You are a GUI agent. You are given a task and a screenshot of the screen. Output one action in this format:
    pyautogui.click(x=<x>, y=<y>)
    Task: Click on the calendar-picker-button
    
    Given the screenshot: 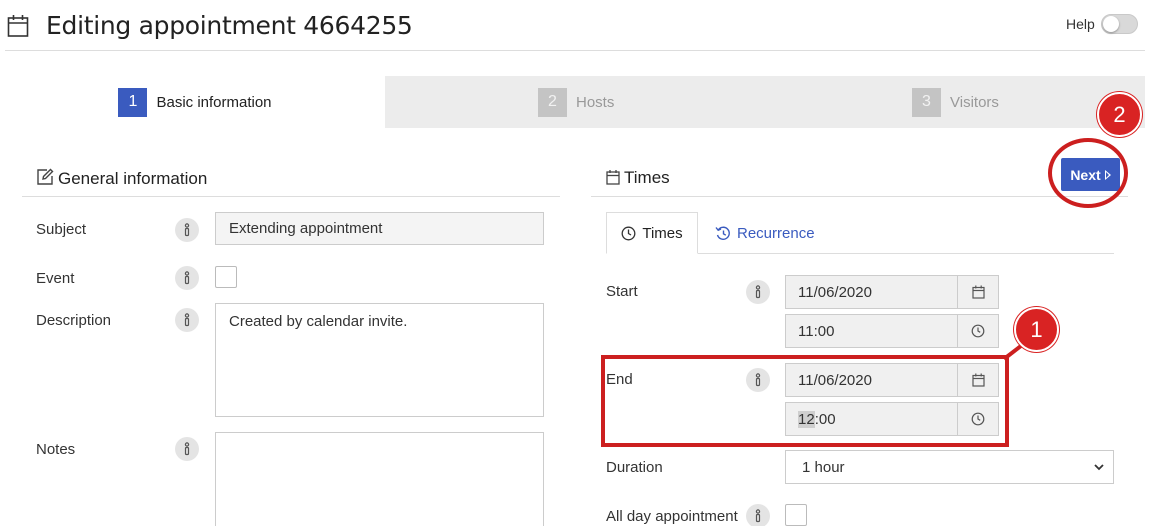 What is the action you would take?
    pyautogui.click(x=977, y=292)
    